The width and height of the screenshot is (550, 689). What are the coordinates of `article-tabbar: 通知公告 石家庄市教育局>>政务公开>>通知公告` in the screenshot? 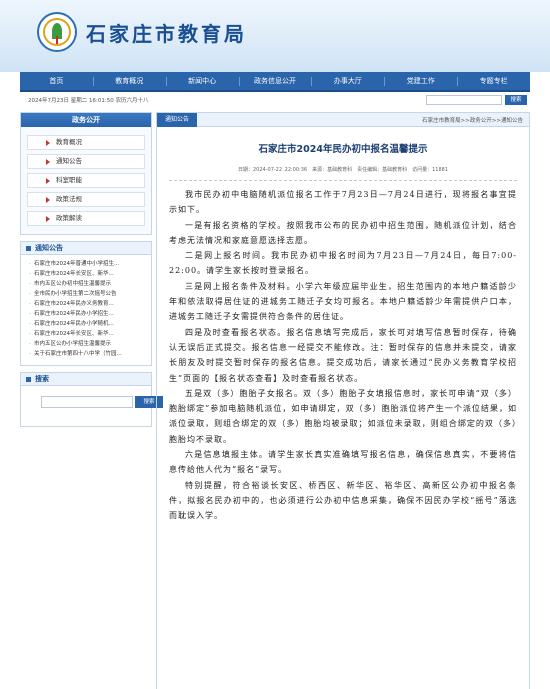 It's located at (343, 120).